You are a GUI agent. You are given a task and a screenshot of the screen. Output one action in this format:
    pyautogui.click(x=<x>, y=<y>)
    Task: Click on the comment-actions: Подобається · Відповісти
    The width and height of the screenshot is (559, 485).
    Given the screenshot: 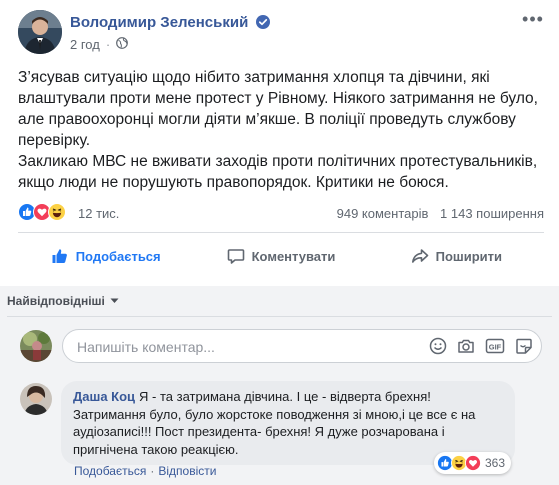 What is the action you would take?
    pyautogui.click(x=145, y=471)
    